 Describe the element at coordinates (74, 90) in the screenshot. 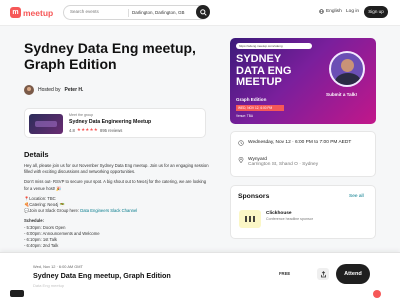

I see `host-name: Peter H.` at that location.